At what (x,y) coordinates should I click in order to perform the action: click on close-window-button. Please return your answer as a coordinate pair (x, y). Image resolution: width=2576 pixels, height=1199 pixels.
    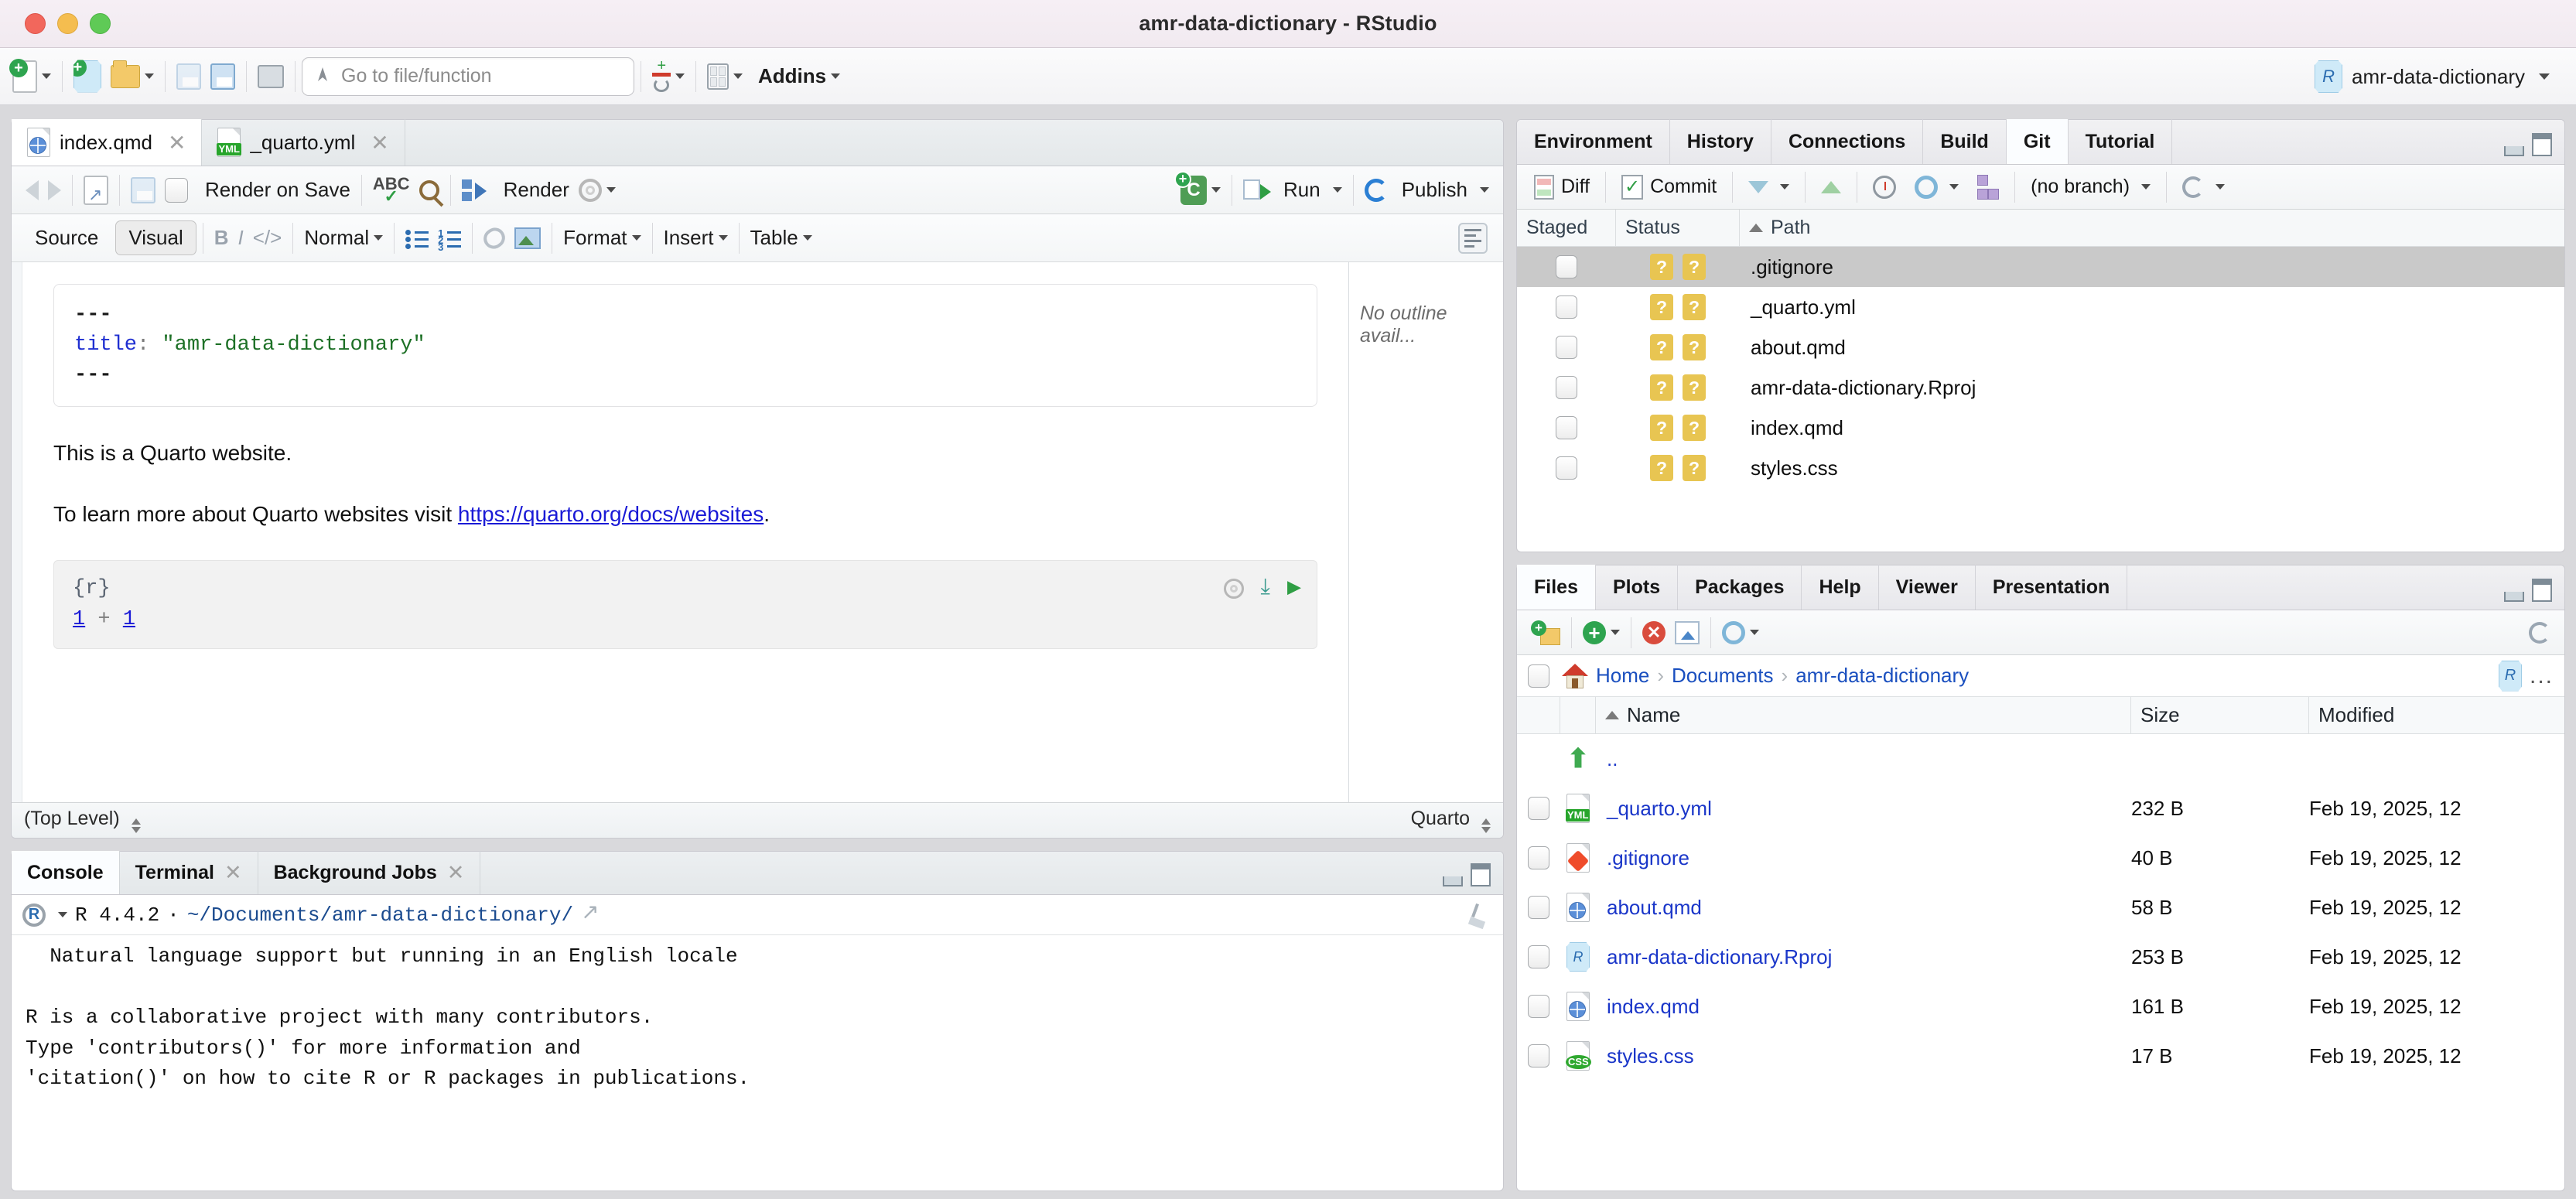
    Looking at the image, I should click on (35, 23).